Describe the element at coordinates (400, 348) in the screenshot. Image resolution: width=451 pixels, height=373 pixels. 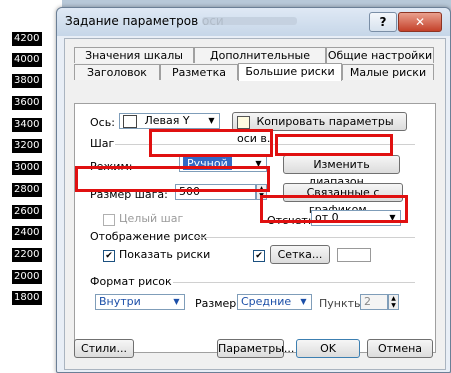
I see `cancel-button: Отмена` at that location.